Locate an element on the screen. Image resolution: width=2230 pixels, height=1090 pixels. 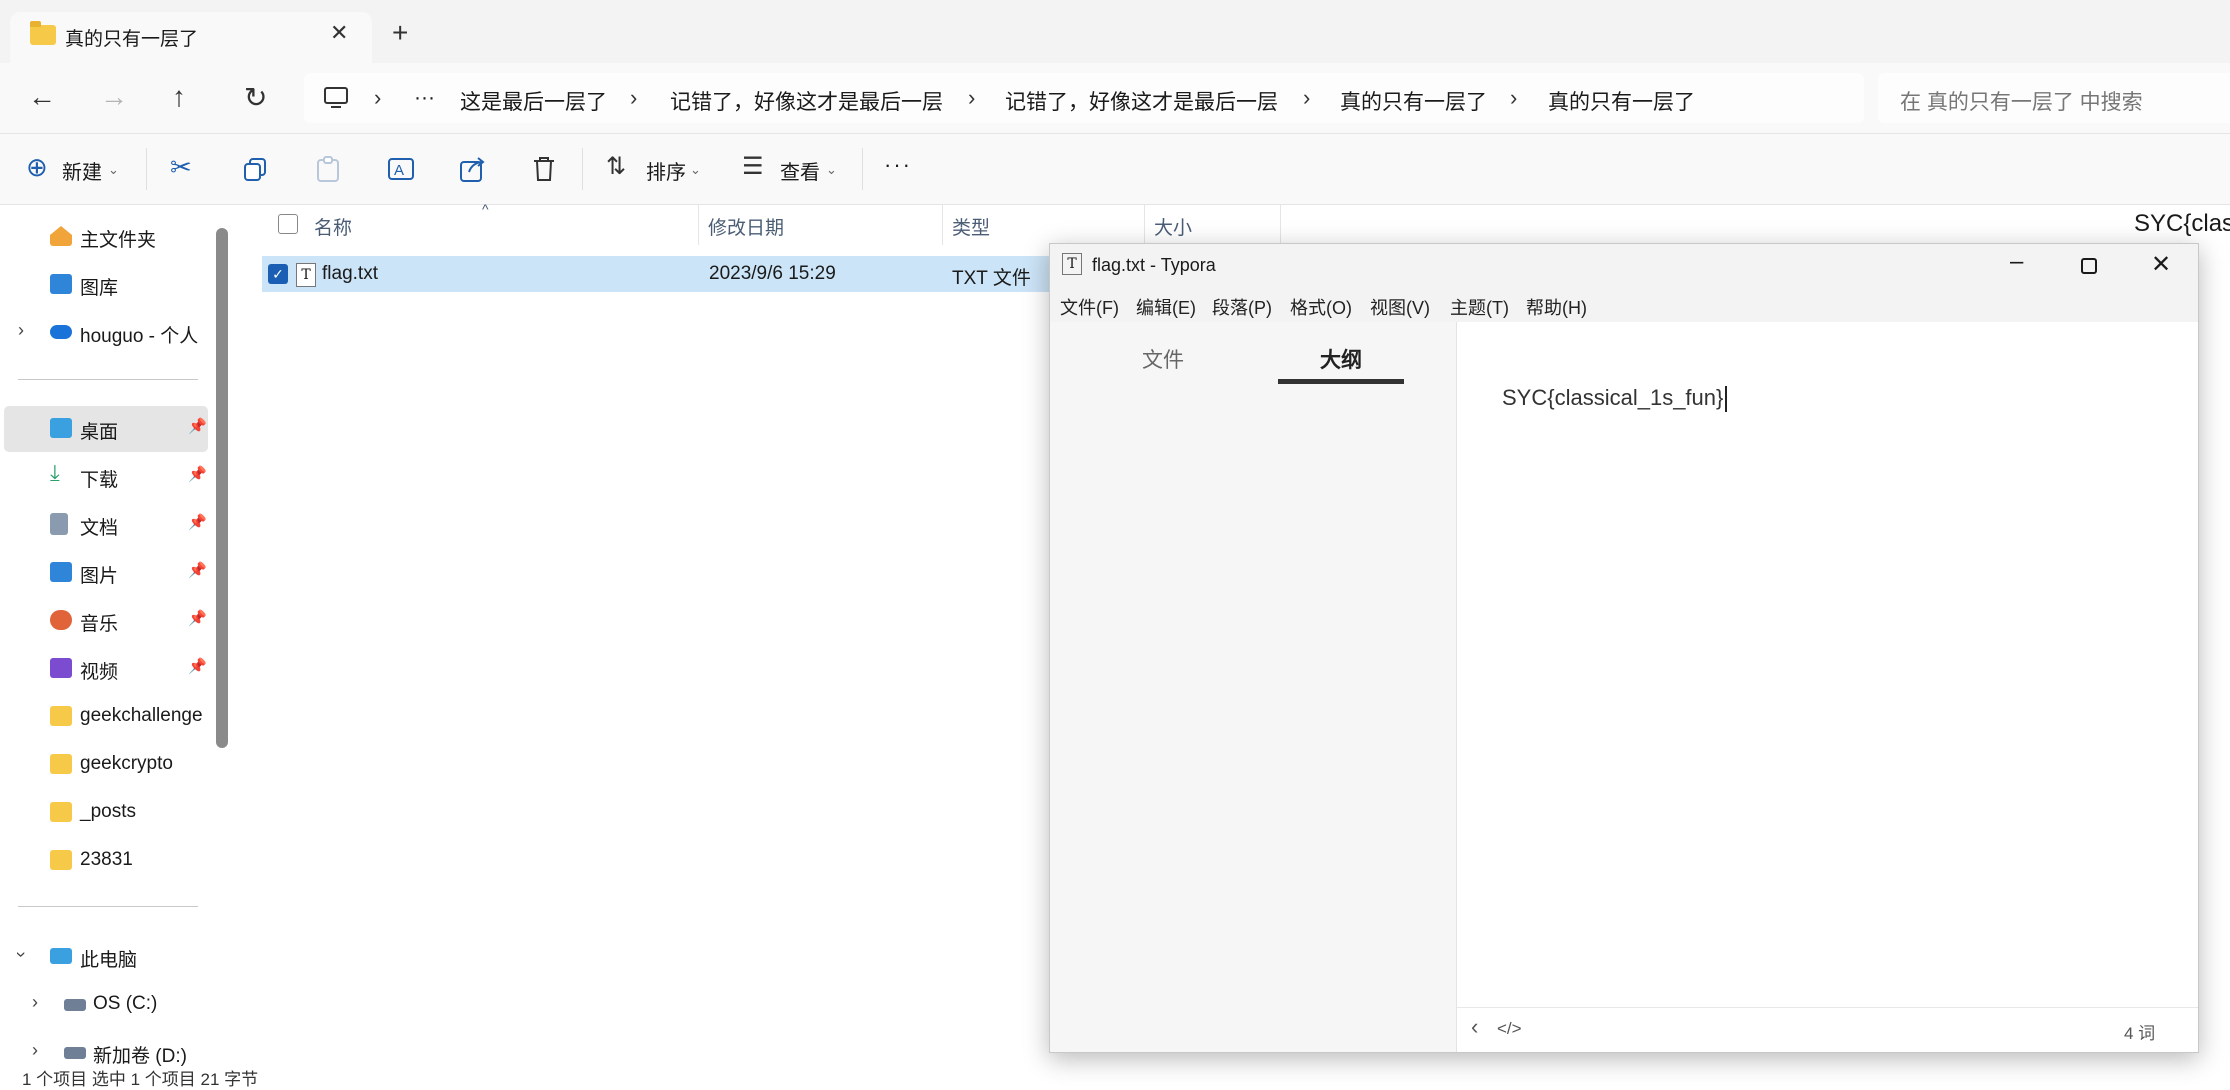
sidebar-scrollbar is located at coordinates (222, 488).